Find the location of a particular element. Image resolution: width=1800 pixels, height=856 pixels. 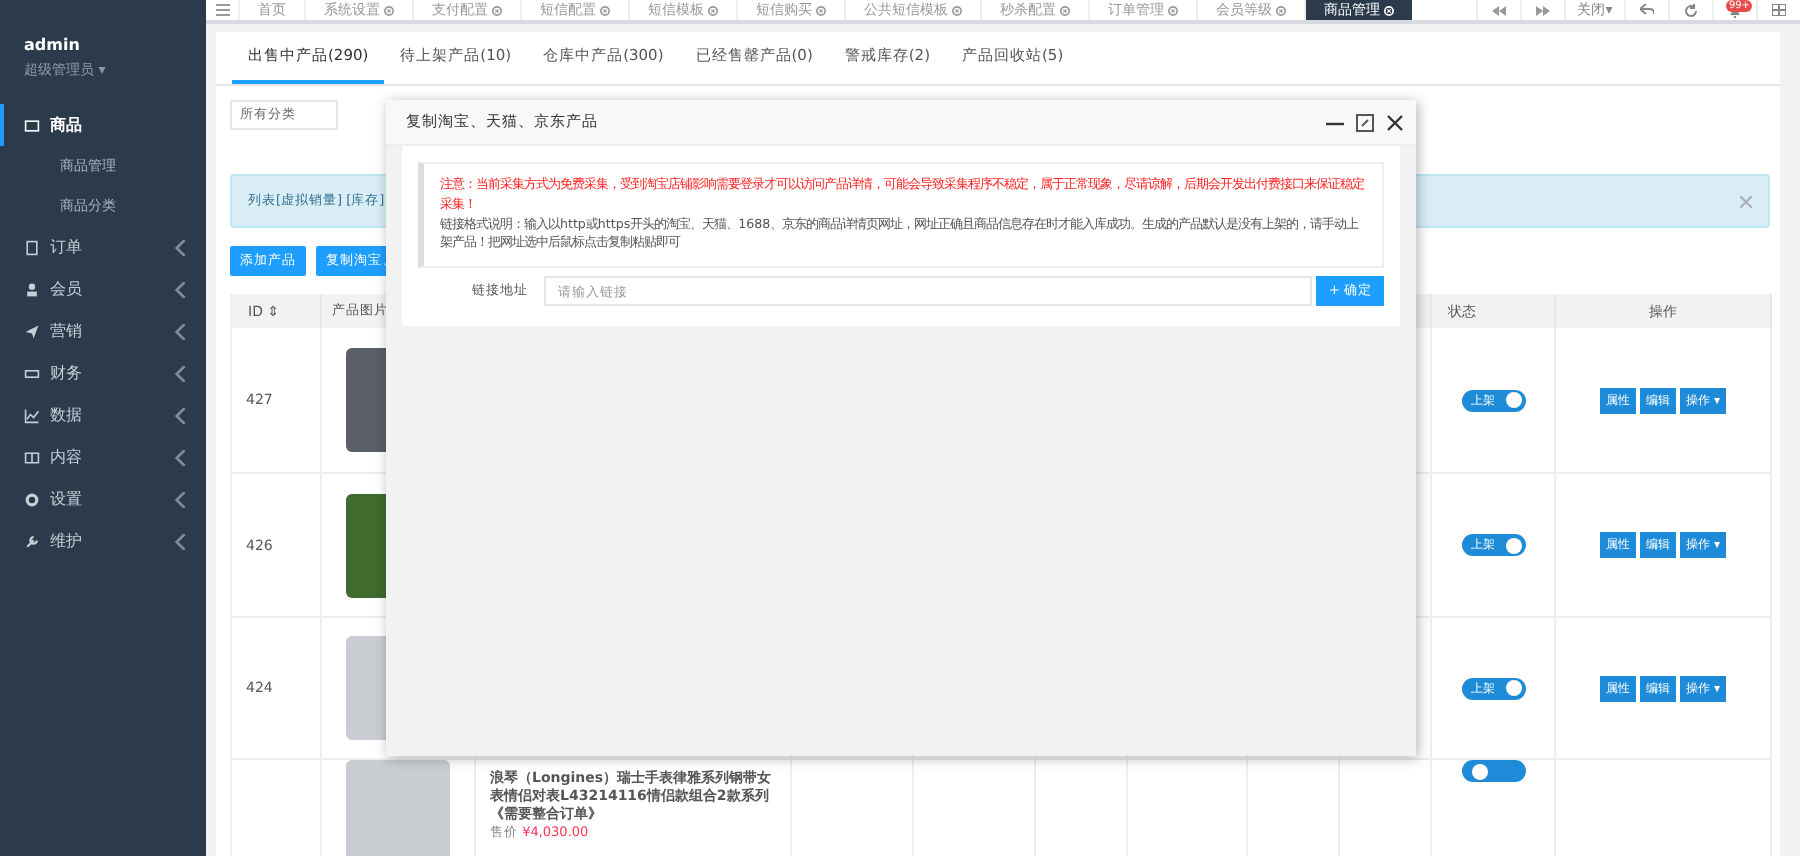

book-icon is located at coordinates (32, 457).